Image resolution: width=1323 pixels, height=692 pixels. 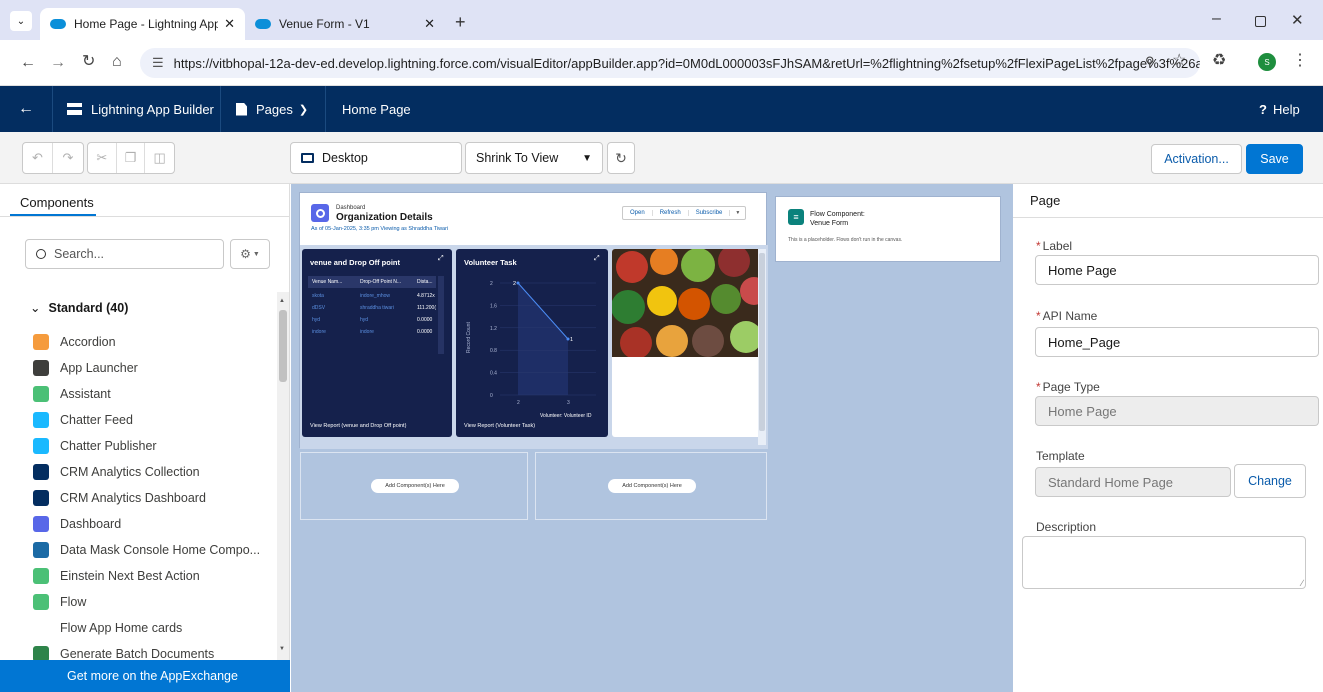 I want to click on browser-menu-icon: ⋮, so click(x=1300, y=61).